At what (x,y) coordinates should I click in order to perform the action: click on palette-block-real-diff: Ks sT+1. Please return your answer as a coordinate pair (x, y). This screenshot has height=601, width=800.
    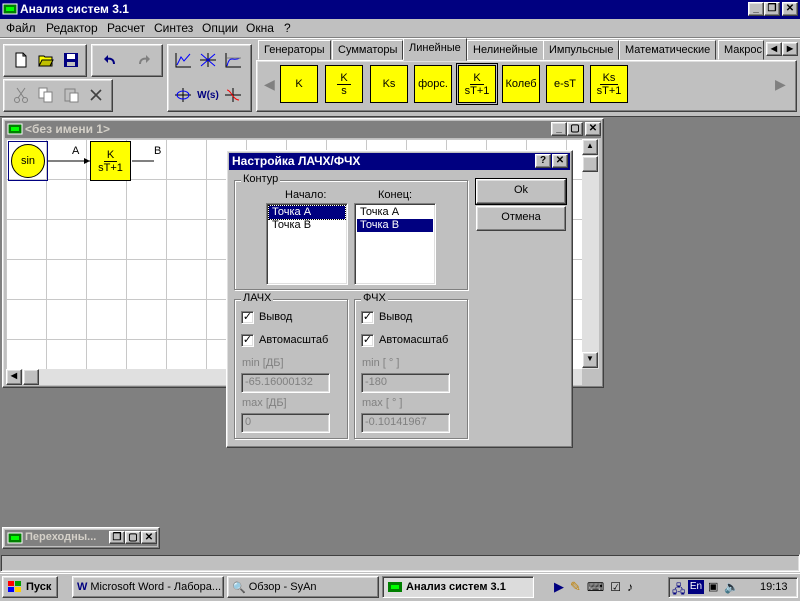
    Looking at the image, I should click on (609, 84).